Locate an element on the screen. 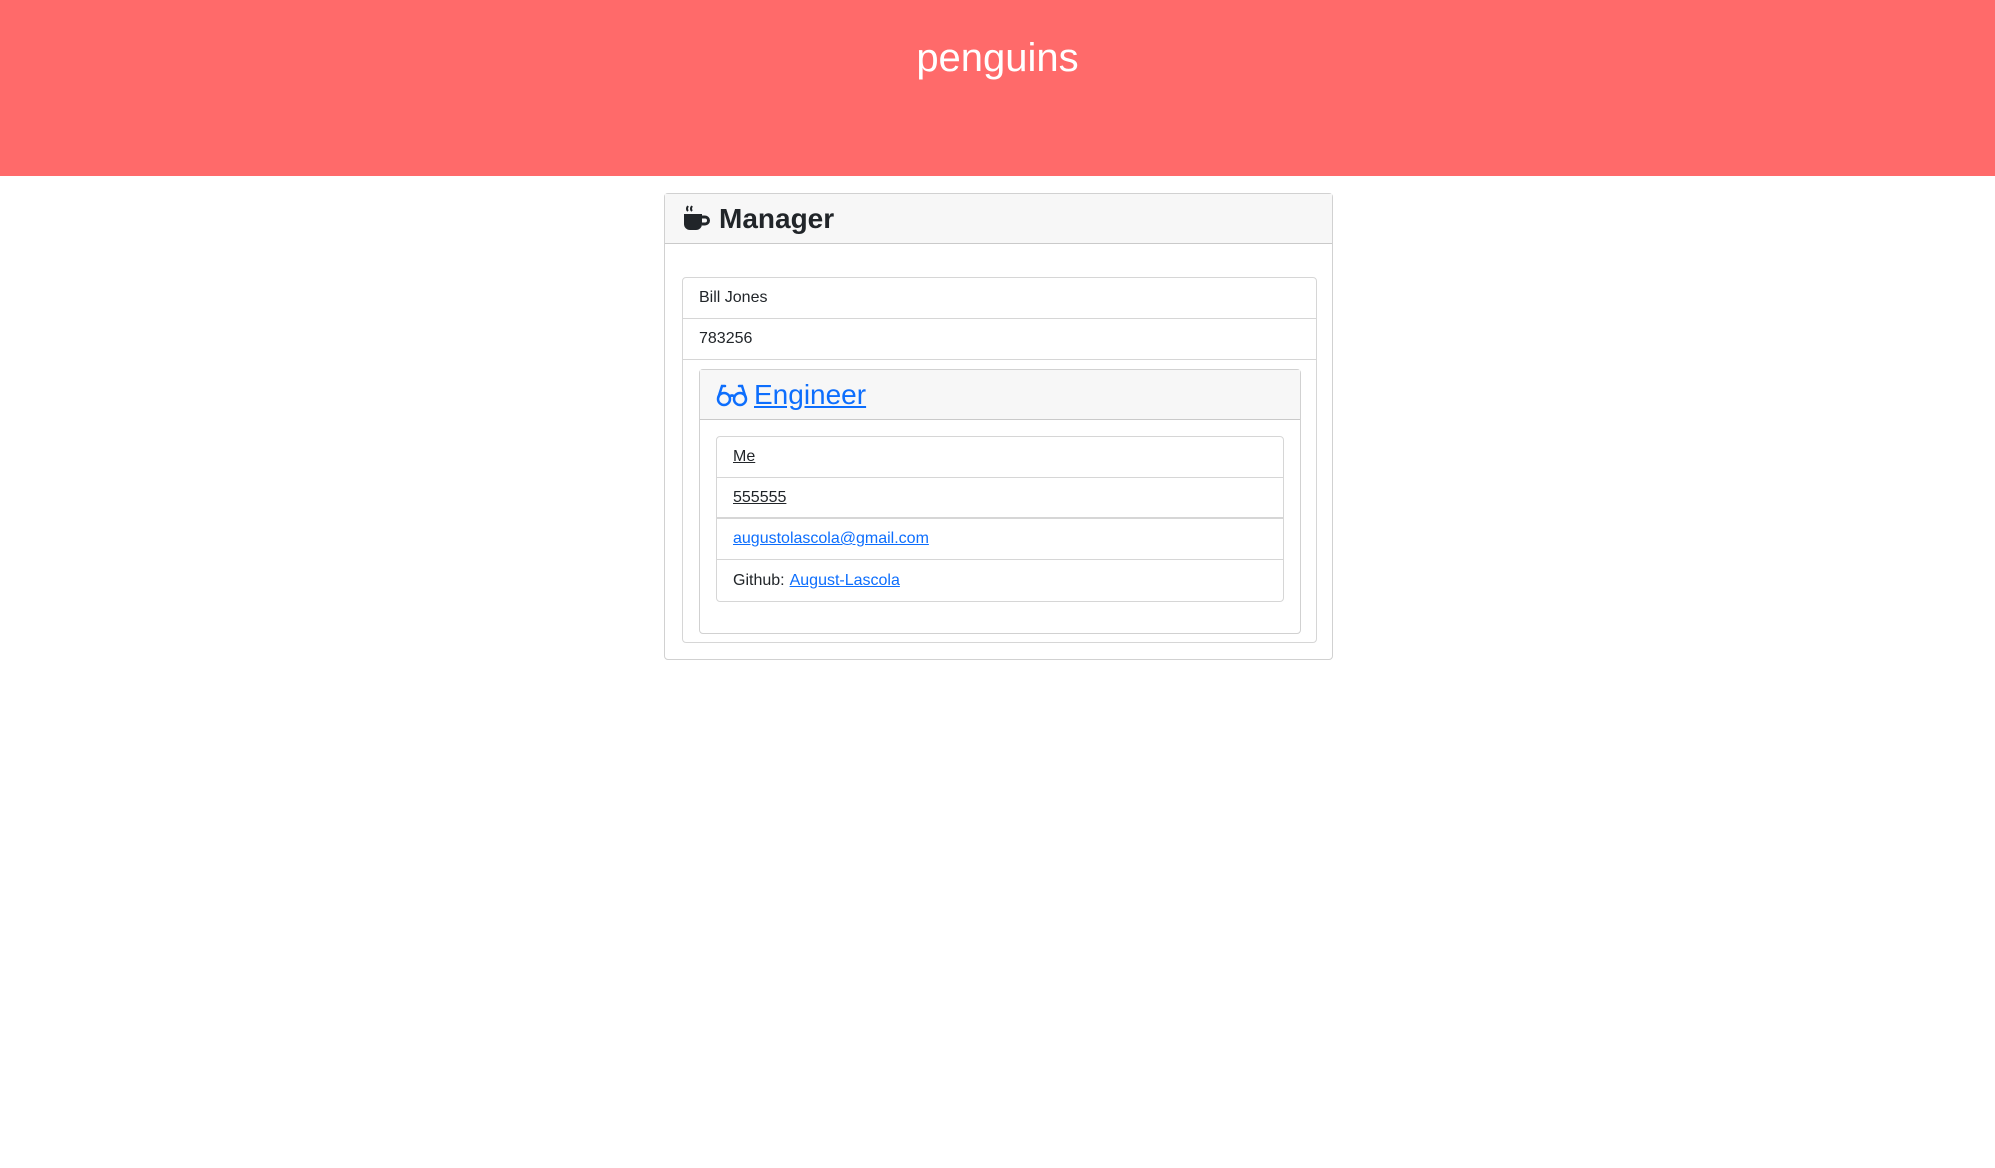 The image size is (1995, 1168). engineer-name-link: Me is located at coordinates (744, 457).